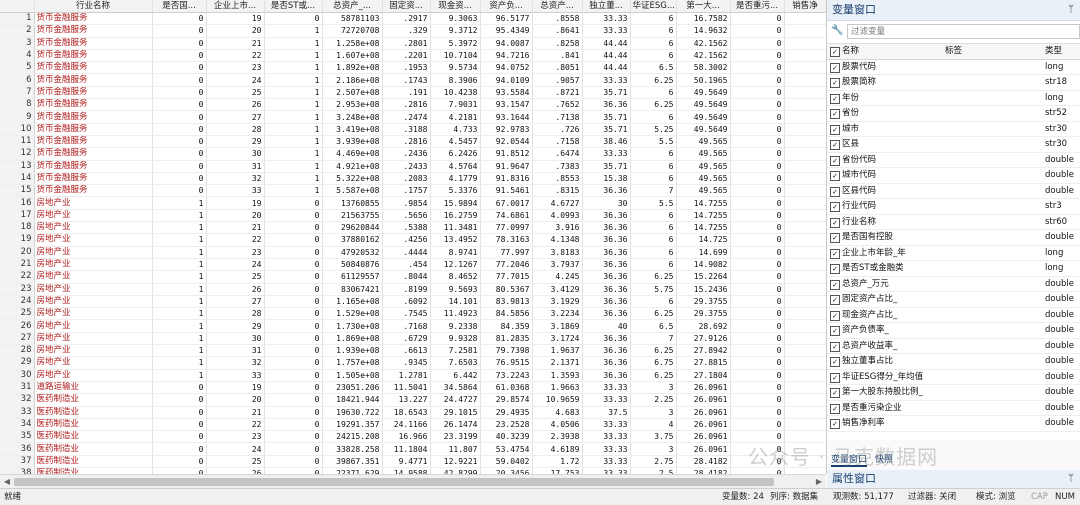 The height and width of the screenshot is (505, 1080). What do you see at coordinates (837, 30) in the screenshot?
I see `wrench-icon: 🔧` at bounding box center [837, 30].